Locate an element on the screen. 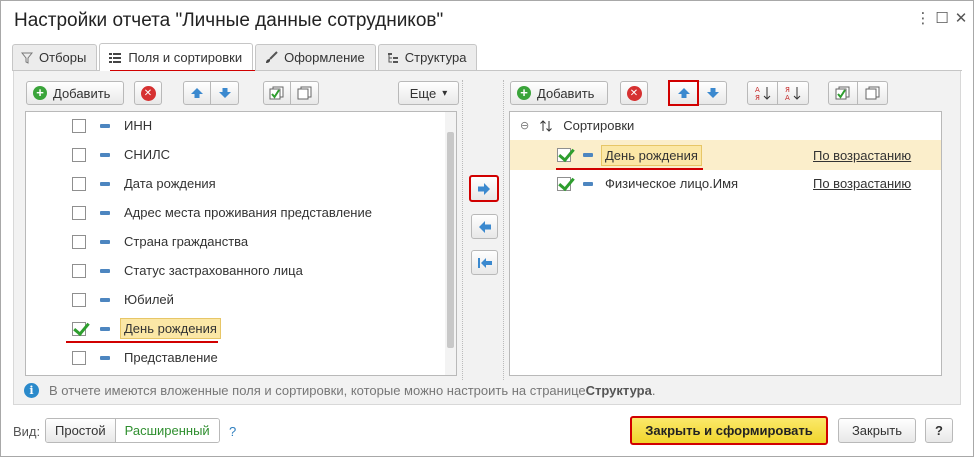 This screenshot has width=974, height=457. plus-icon: + is located at coordinates (524, 93).